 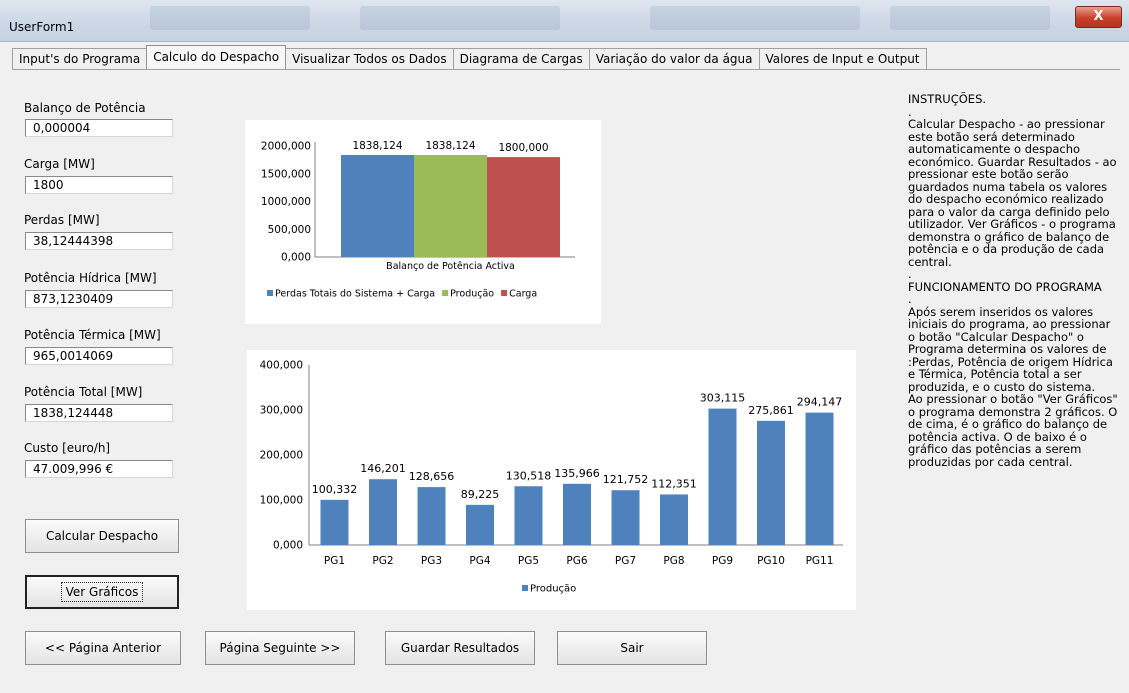 I want to click on calcular-despacho-button: Calcular Despacho, so click(x=102, y=536).